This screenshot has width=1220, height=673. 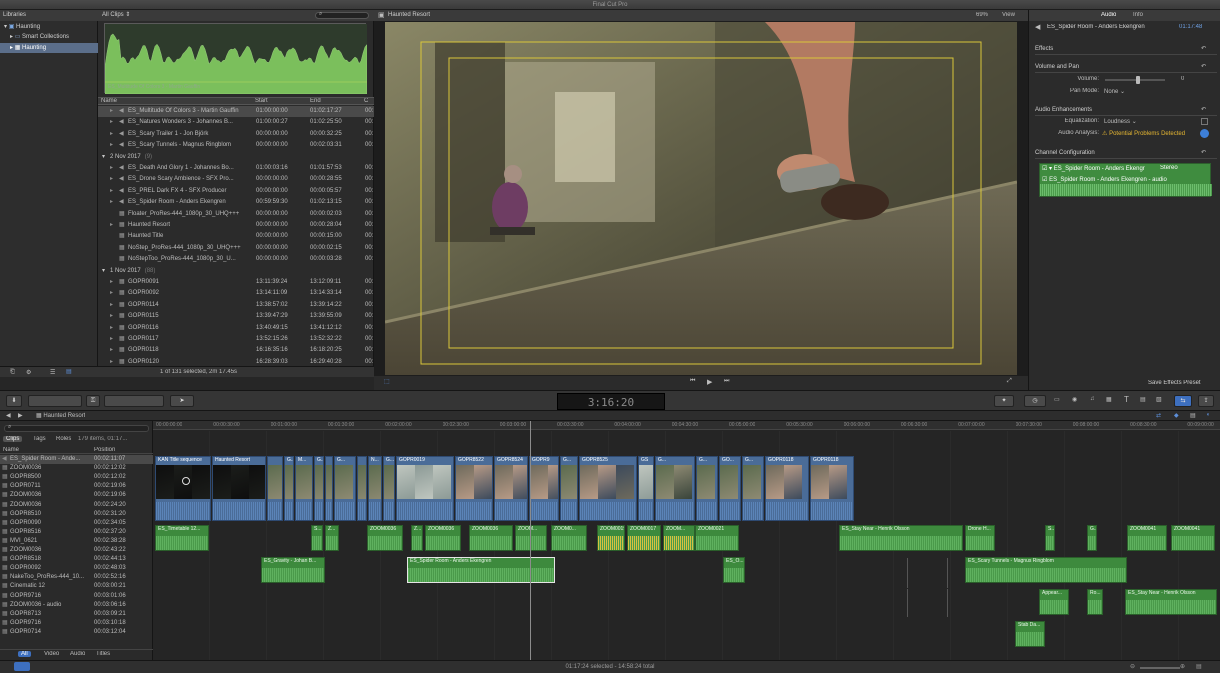 I want to click on retime-button: ◷, so click(x=1035, y=401).